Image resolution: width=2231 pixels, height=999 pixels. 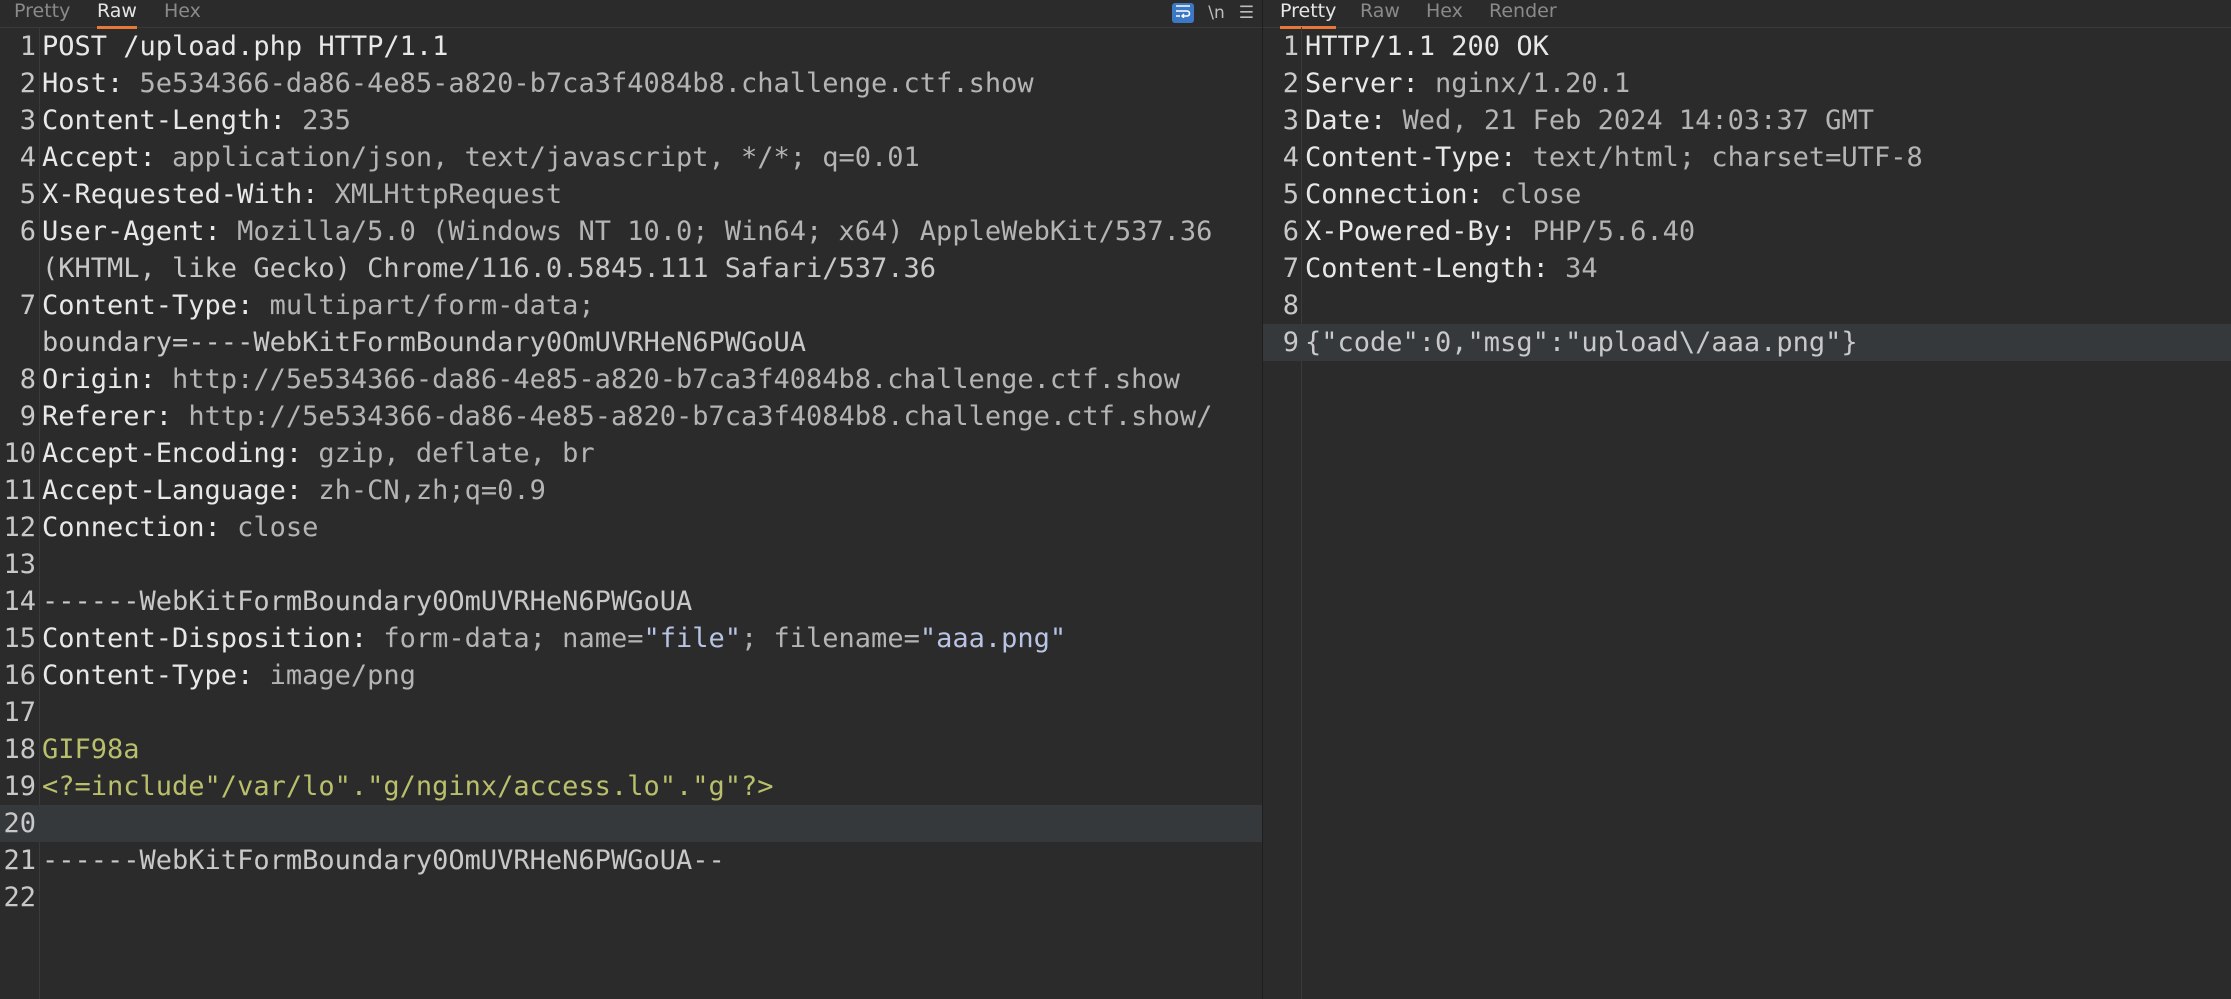 What do you see at coordinates (1523, 13) in the screenshot?
I see `response-tab-render: Render` at bounding box center [1523, 13].